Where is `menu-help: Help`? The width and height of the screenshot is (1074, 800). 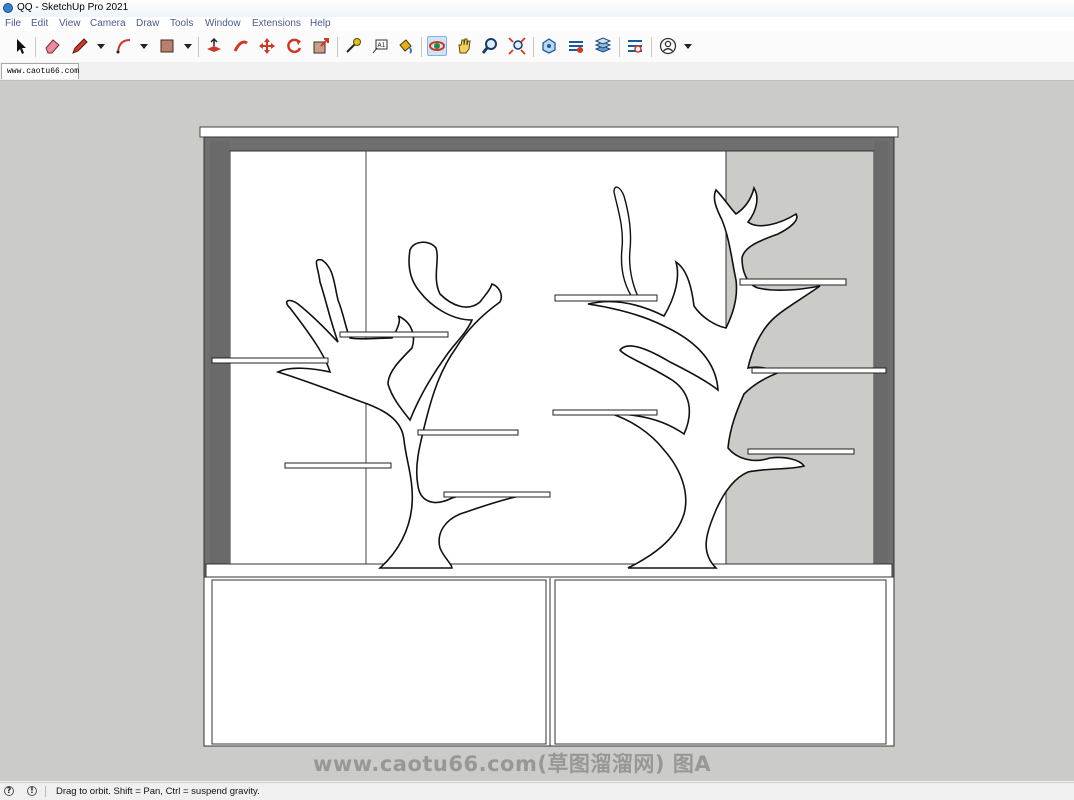 menu-help: Help is located at coordinates (320, 23).